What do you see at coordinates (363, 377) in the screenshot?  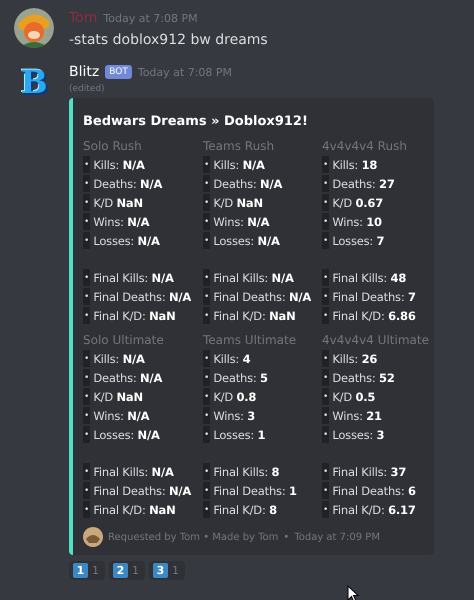 I see `stat-line: Deaths: 52` at bounding box center [363, 377].